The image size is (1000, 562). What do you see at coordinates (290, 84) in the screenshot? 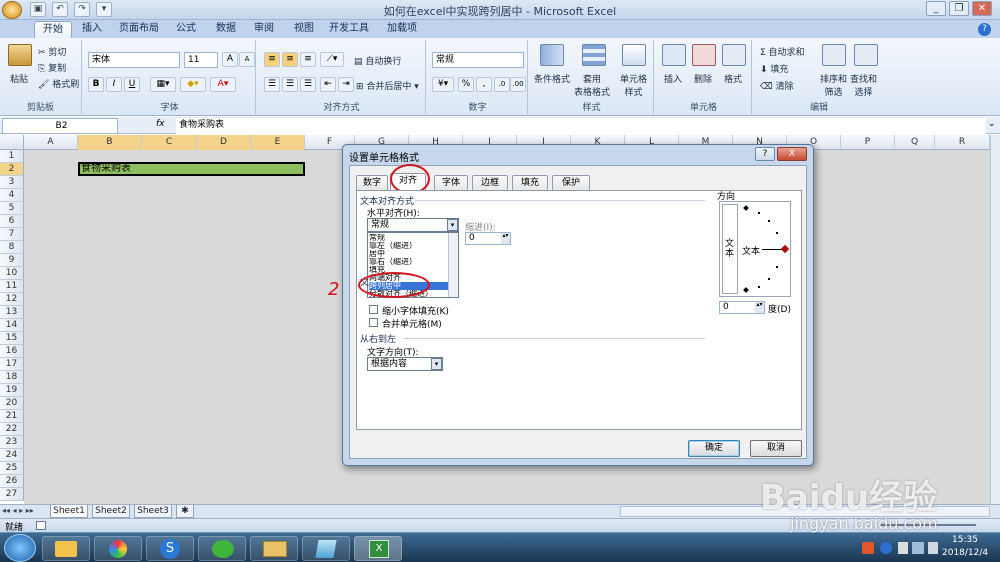
I see `align-center-icon: ☰` at bounding box center [290, 84].